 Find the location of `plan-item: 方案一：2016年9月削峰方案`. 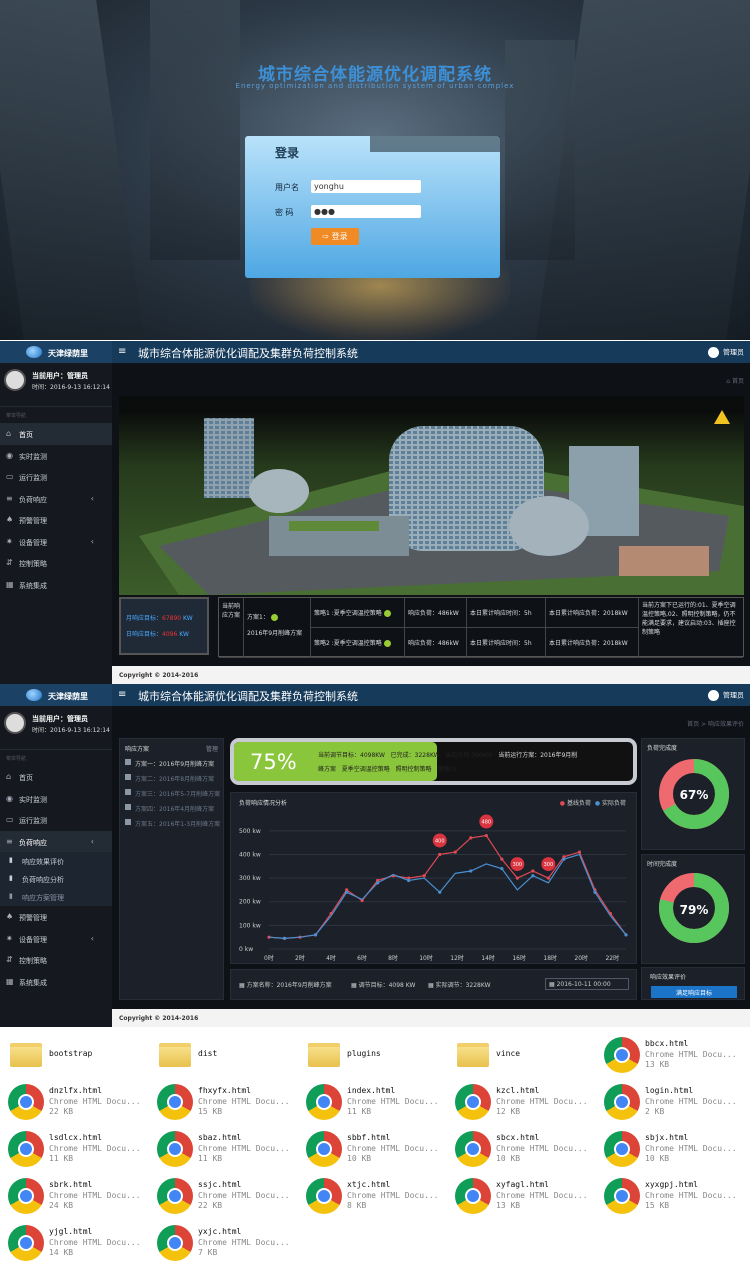

plan-item: 方案一：2016年9月削峰方案 is located at coordinates (173, 763).